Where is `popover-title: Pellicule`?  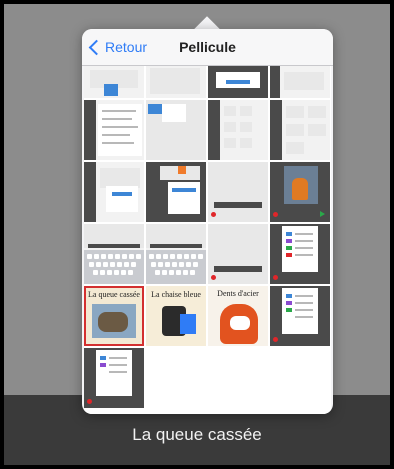
popover-title: Pellicule is located at coordinates (207, 47).